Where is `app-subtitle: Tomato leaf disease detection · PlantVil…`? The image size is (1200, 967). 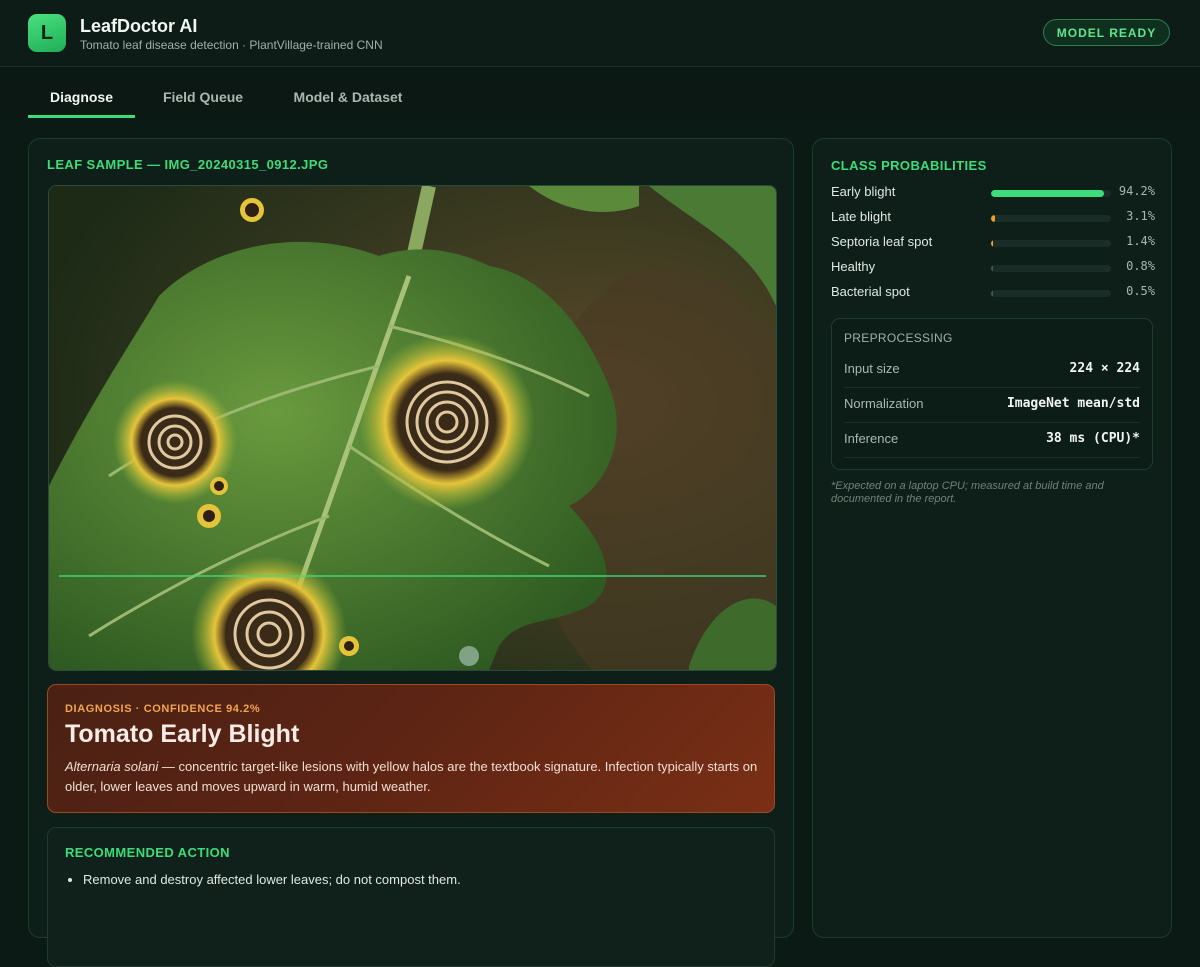
app-subtitle: Tomato leaf disease detection · PlantVil… is located at coordinates (231, 45).